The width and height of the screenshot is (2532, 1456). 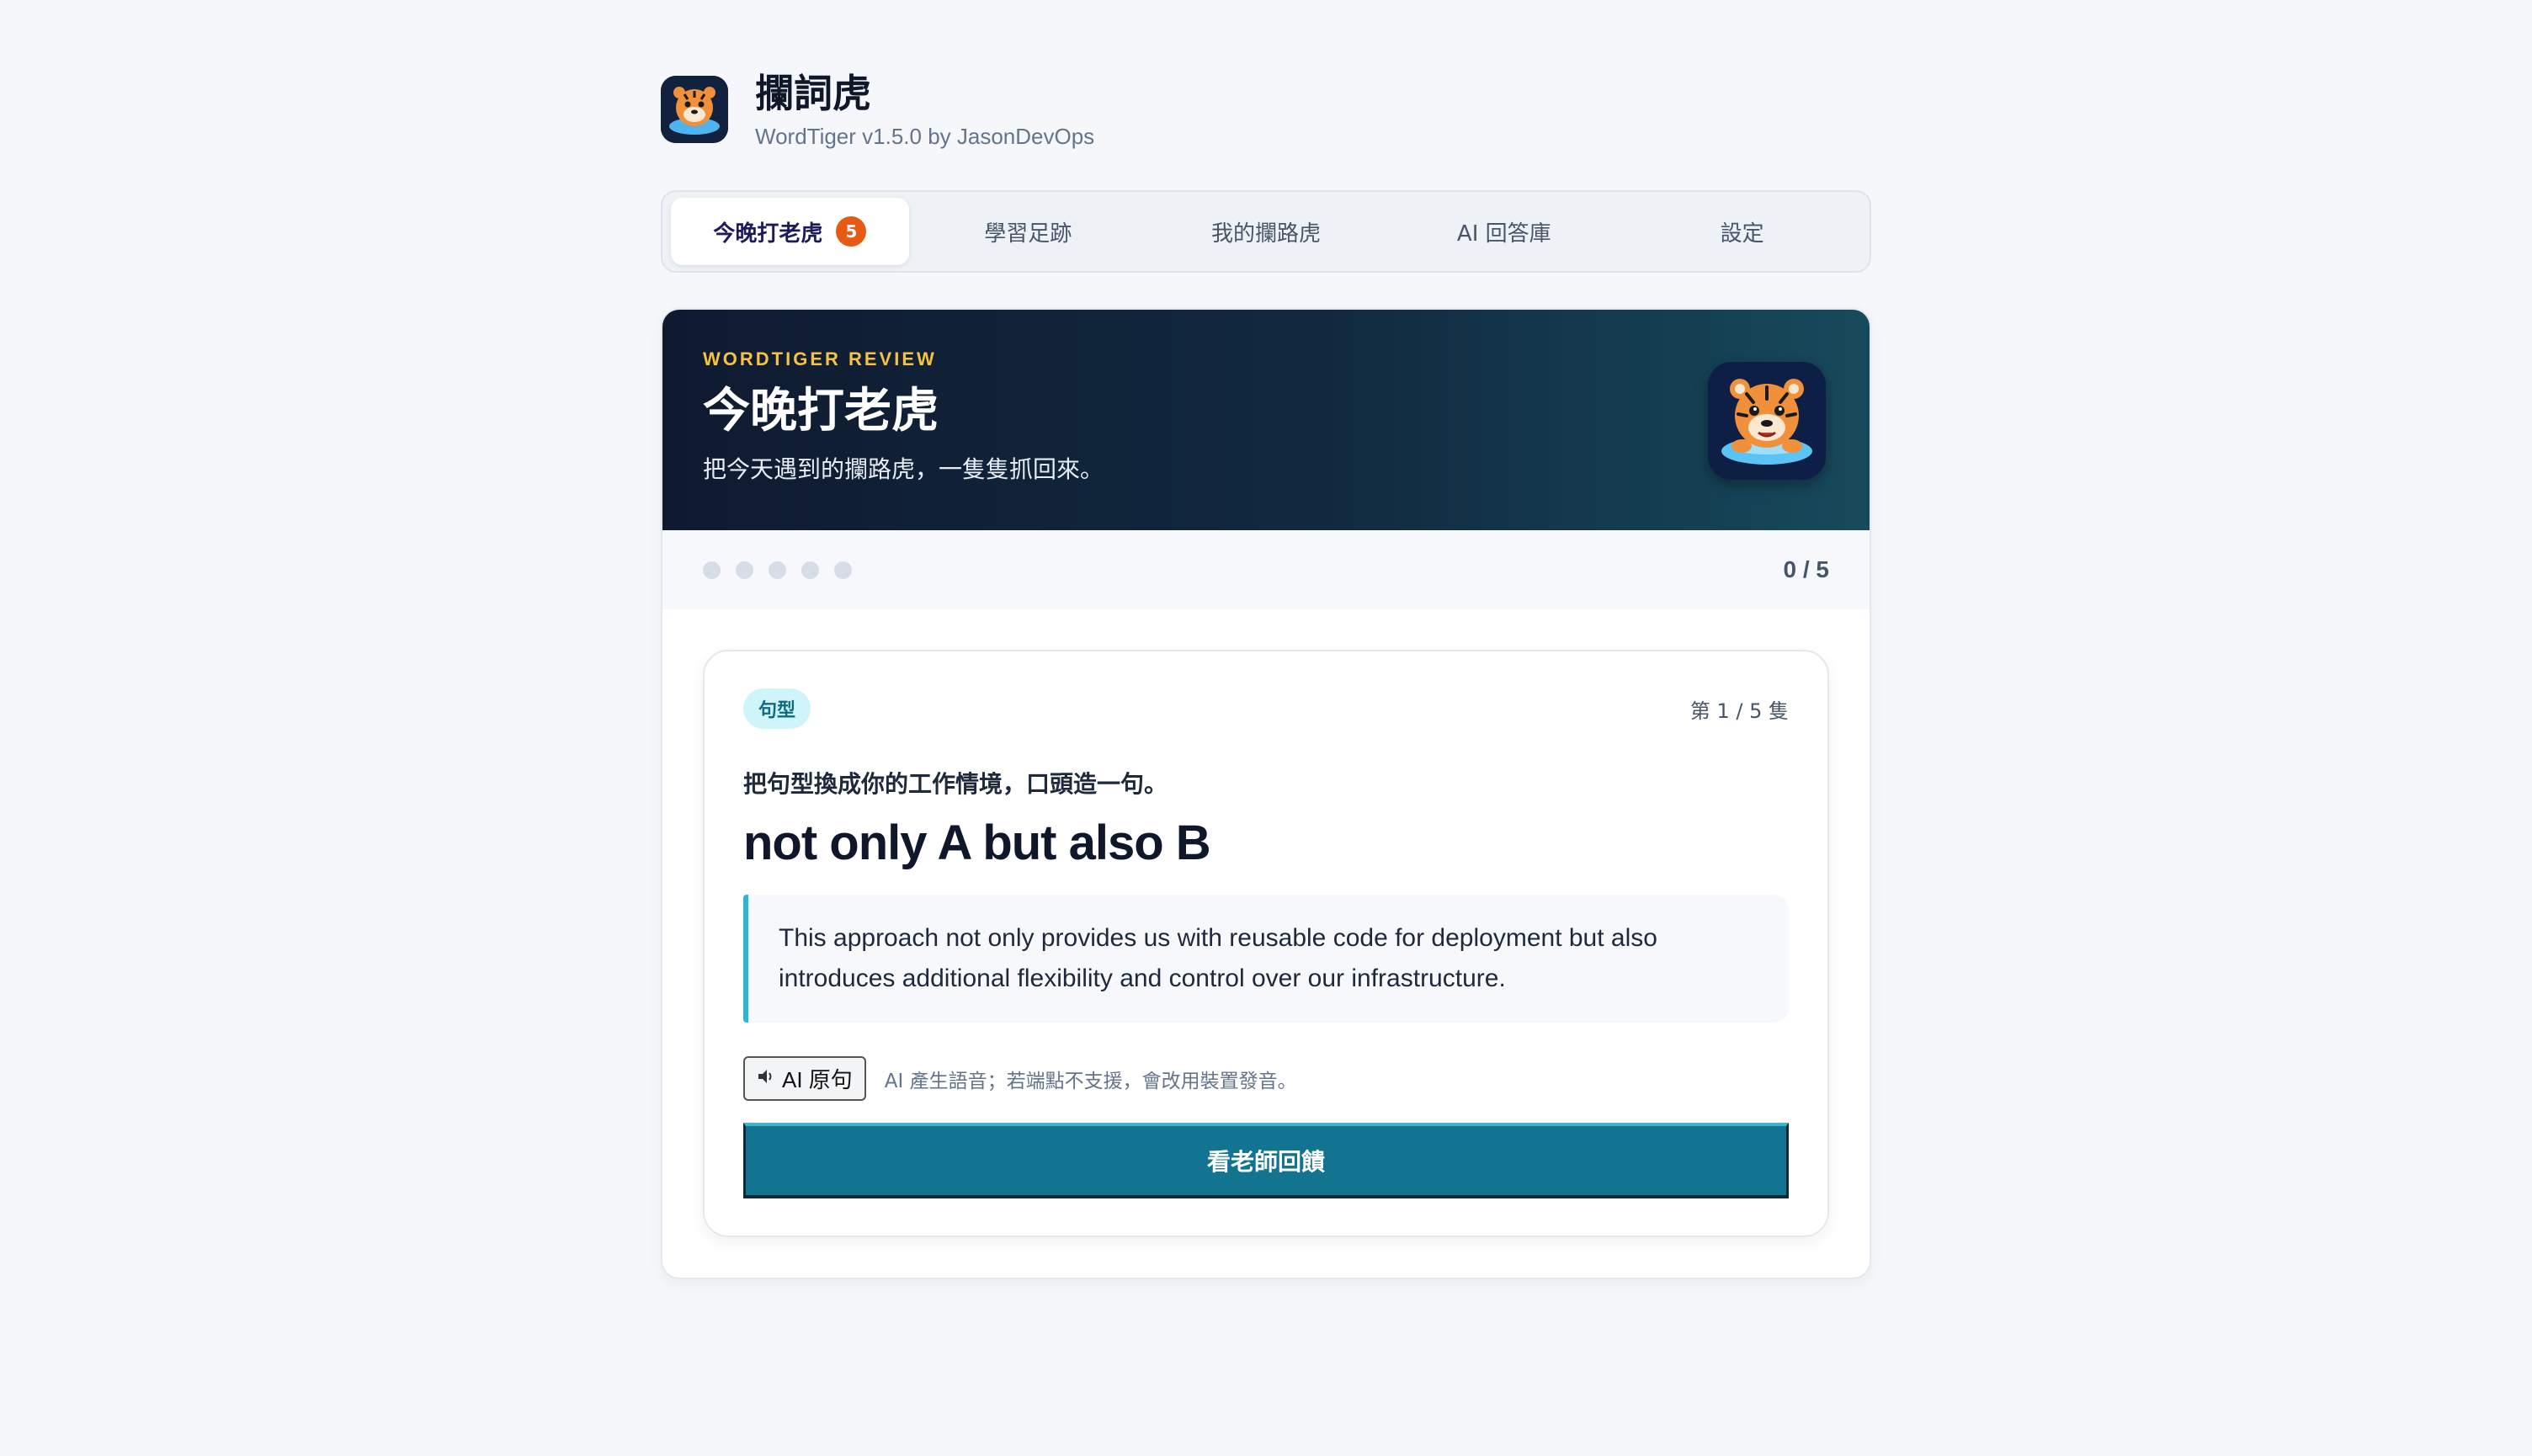 I want to click on tab-label: 設定, so click(x=1742, y=234).